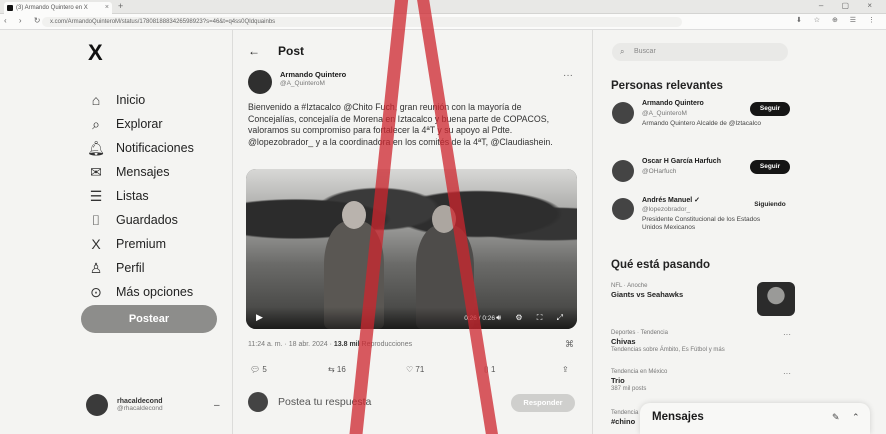 This screenshot has height=434, width=886. What do you see at coordinates (668, 350) in the screenshot?
I see `trend-subtitle: Tendencias sobre Ámbito, Es Fútbol y más` at bounding box center [668, 350].